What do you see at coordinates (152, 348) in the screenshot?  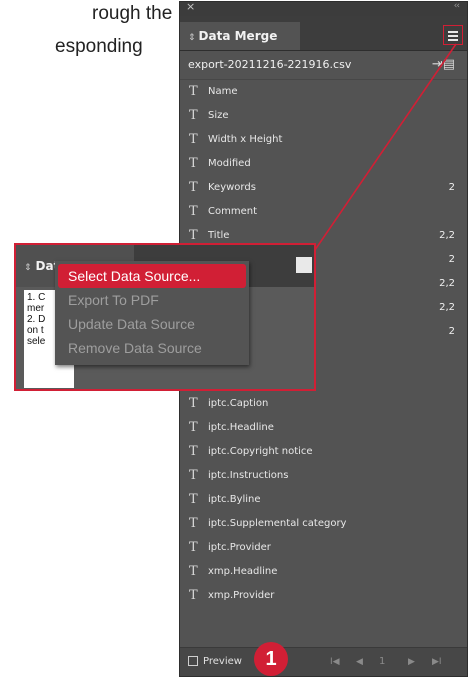 I see `menu-item-remove-data-source: Remove Data Source` at bounding box center [152, 348].